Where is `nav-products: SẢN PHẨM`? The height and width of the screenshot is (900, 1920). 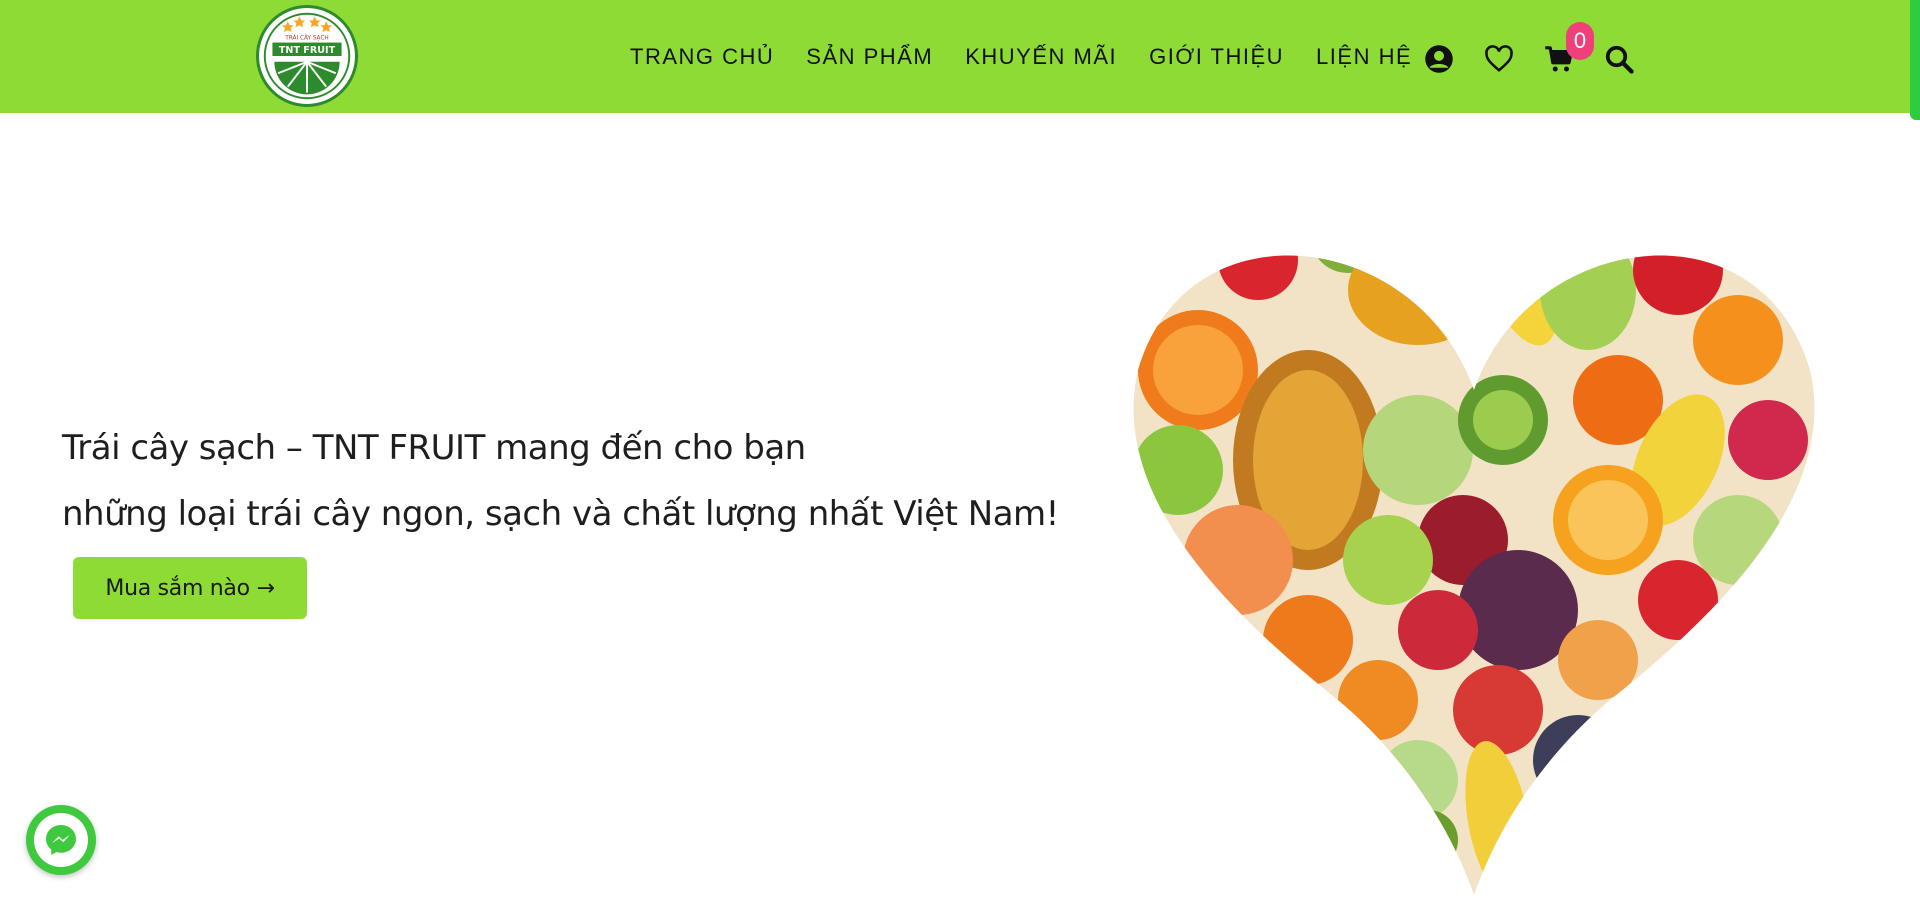 nav-products: SẢN PHẨM is located at coordinates (869, 57).